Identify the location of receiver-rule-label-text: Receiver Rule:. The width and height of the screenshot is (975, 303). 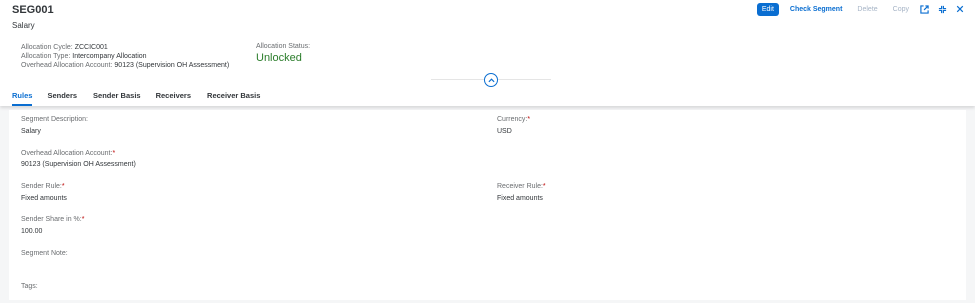
(520, 186).